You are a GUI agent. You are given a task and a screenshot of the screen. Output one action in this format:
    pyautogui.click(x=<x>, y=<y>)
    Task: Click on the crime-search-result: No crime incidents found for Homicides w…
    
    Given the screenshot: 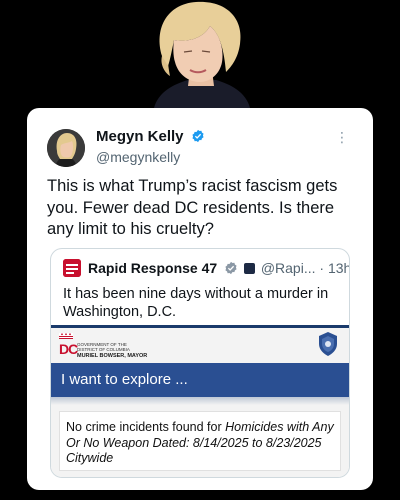 What is the action you would take?
    pyautogui.click(x=200, y=441)
    